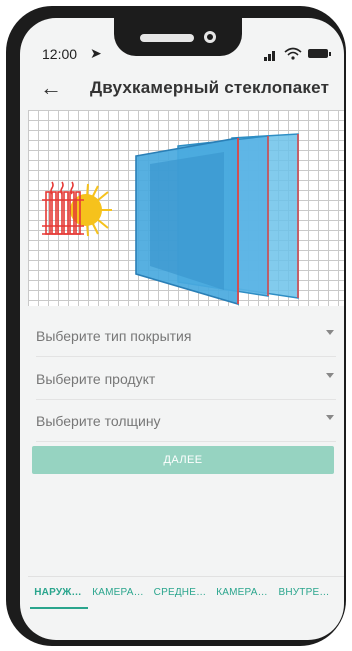 The image size is (352, 651). Describe the element at coordinates (60, 54) in the screenshot. I see `status-time: 12:00` at that location.